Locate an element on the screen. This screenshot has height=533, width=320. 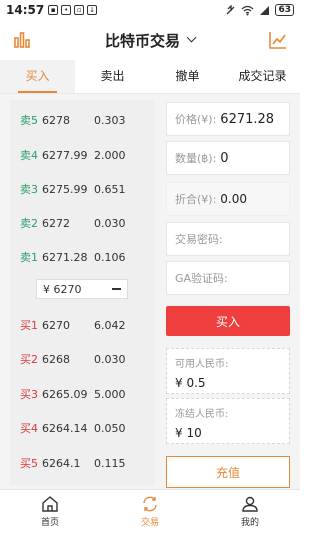
available-label: 可用人民币: is located at coordinates (202, 364).